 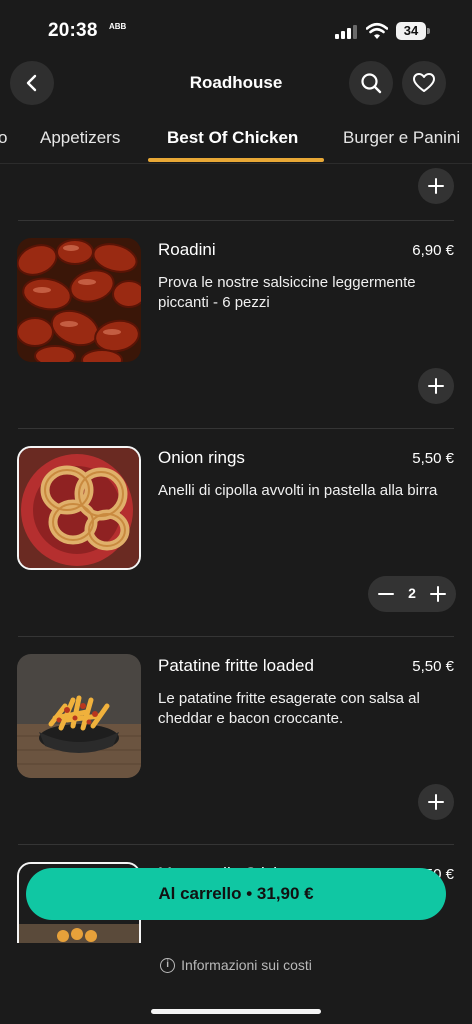 What do you see at coordinates (346, 32) in the screenshot?
I see `signal-icon` at bounding box center [346, 32].